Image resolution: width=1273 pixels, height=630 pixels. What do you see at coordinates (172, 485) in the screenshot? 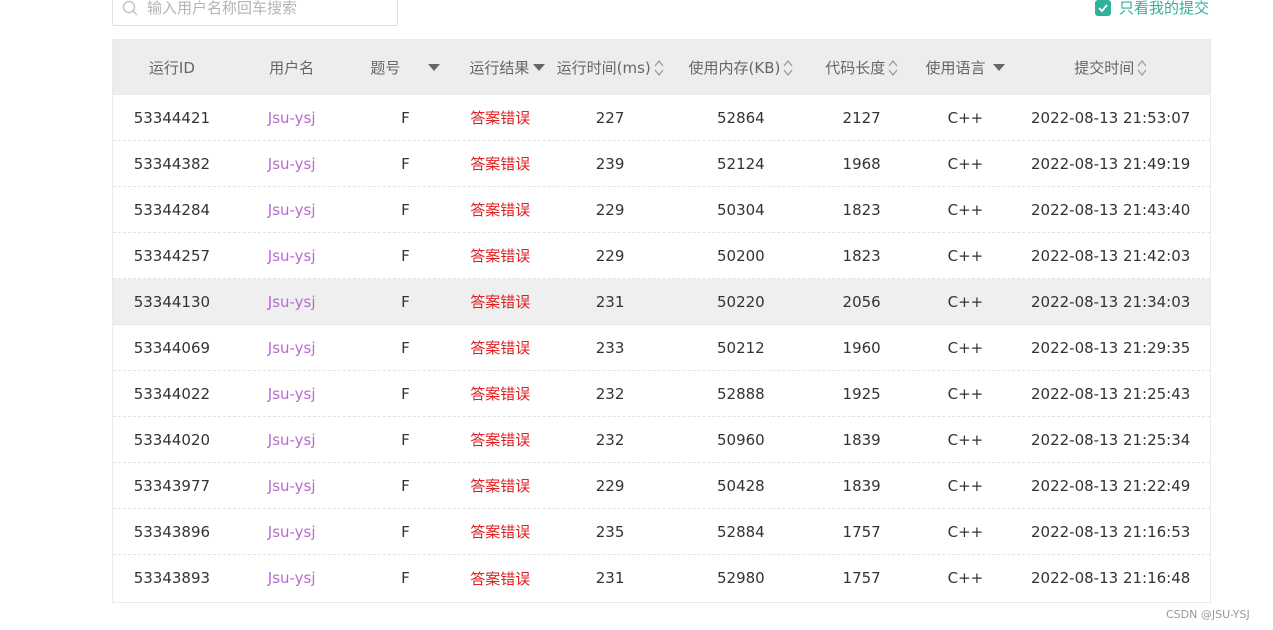
I see `cell-run-id: 53343977` at bounding box center [172, 485].